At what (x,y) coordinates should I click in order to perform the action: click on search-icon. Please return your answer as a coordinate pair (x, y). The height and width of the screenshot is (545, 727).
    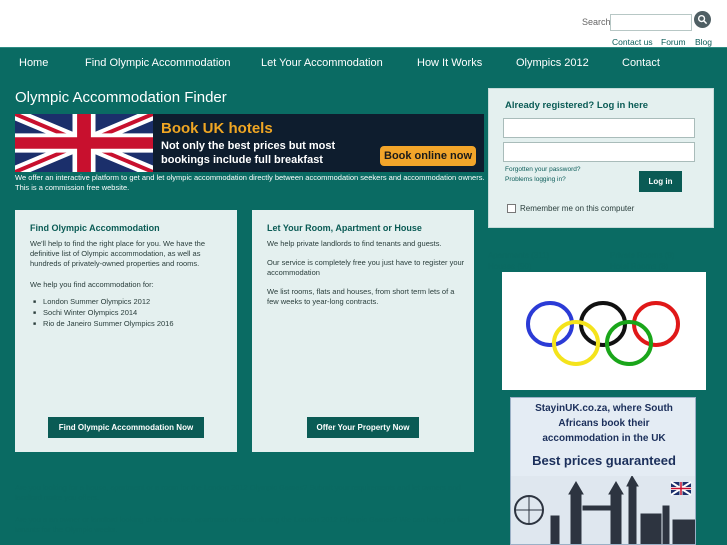
    Looking at the image, I should click on (702, 19).